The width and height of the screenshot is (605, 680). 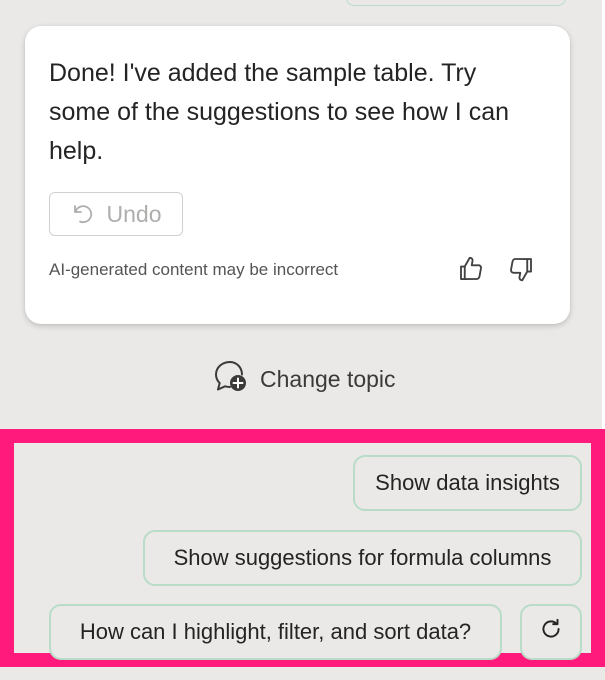 I want to click on refresh-icon, so click(x=551, y=632).